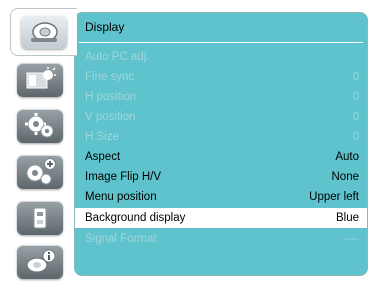 Image resolution: width=378 pixels, height=282 pixels. I want to click on menu-item-label: Menu position, so click(121, 197).